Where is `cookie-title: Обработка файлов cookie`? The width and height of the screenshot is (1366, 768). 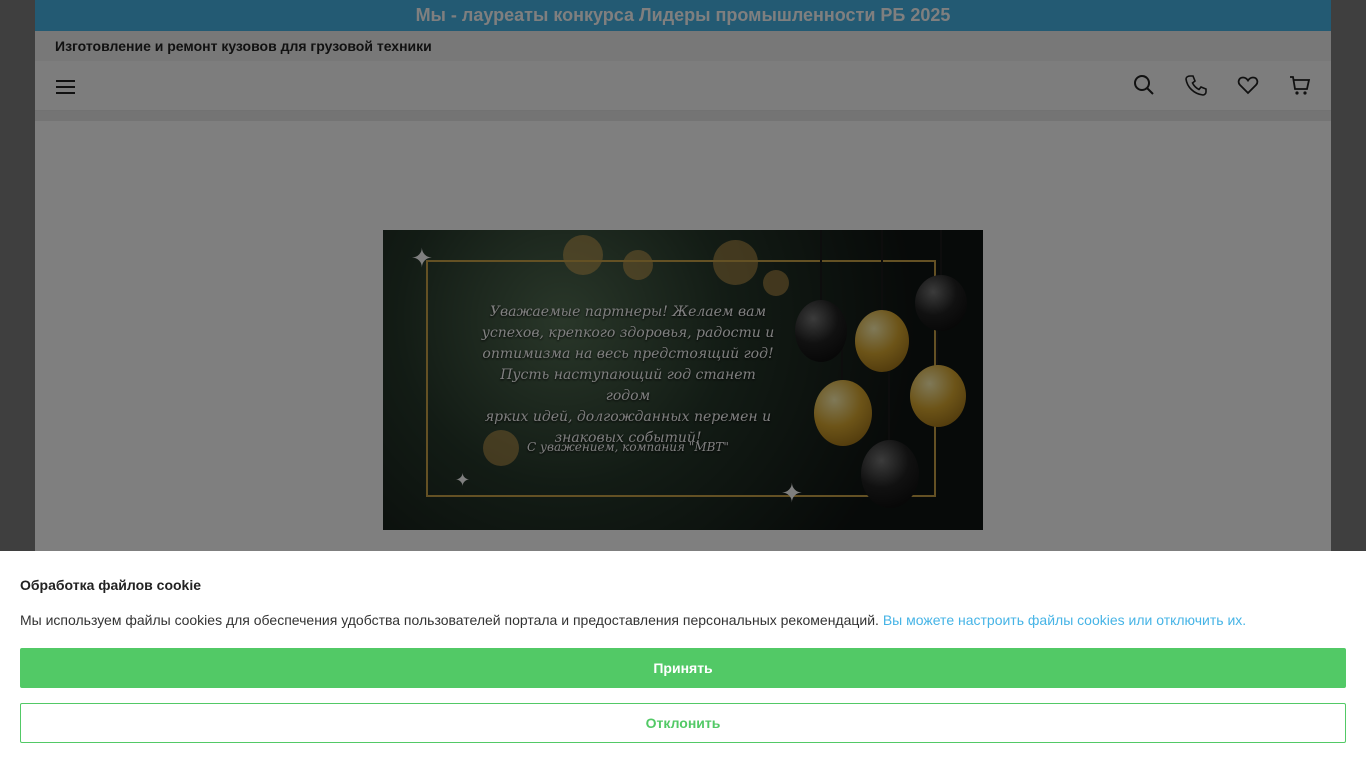 cookie-title: Обработка файлов cookie is located at coordinates (111, 585).